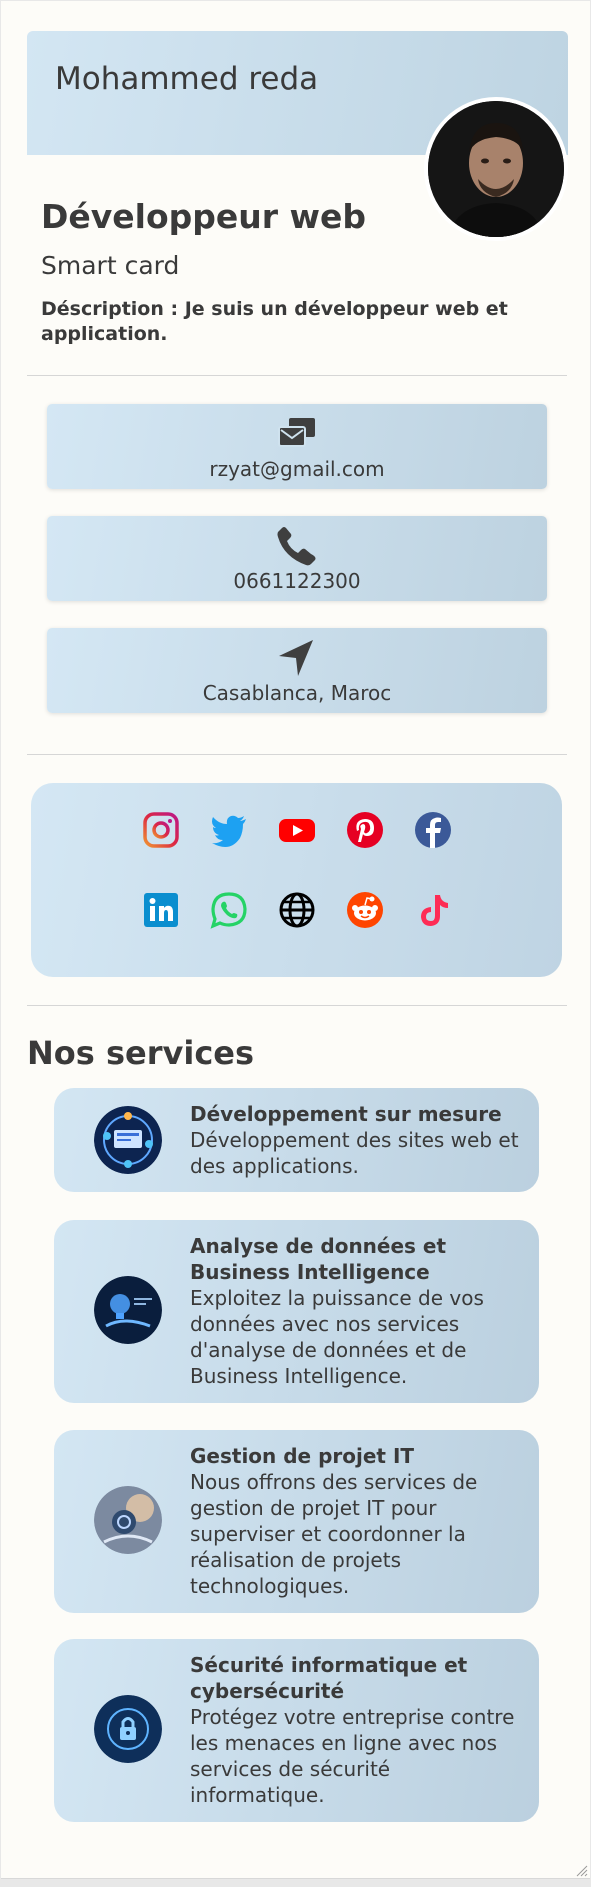 Image resolution: width=591 pixels, height=1887 pixels. What do you see at coordinates (297, 830) in the screenshot?
I see `youtube-icon` at bounding box center [297, 830].